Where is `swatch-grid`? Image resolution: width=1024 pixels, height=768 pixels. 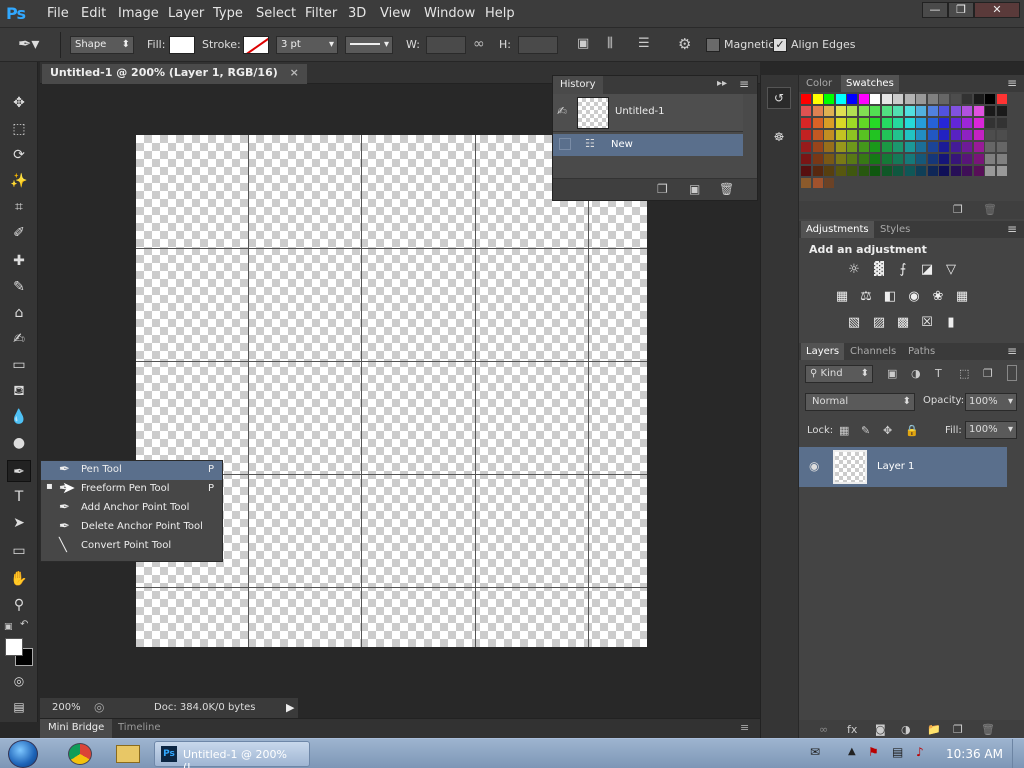
swatch-grid is located at coordinates (905, 142).